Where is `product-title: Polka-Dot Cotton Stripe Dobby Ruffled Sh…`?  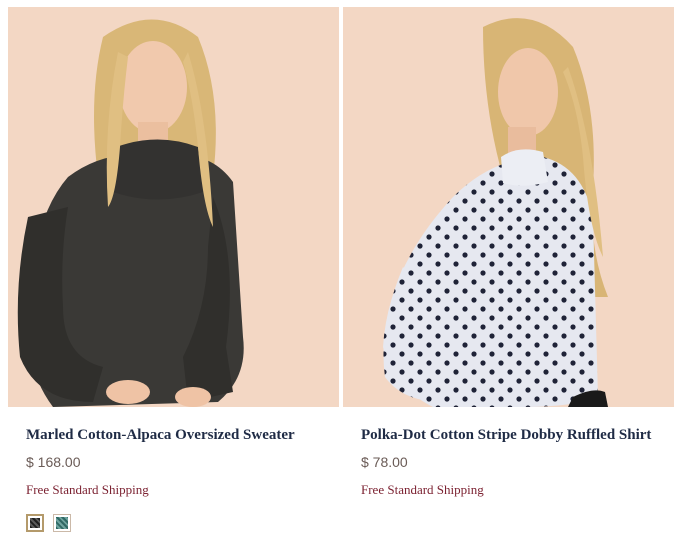
product-title: Polka-Dot Cotton Stripe Dobby Ruffled Sh… is located at coordinates (511, 435).